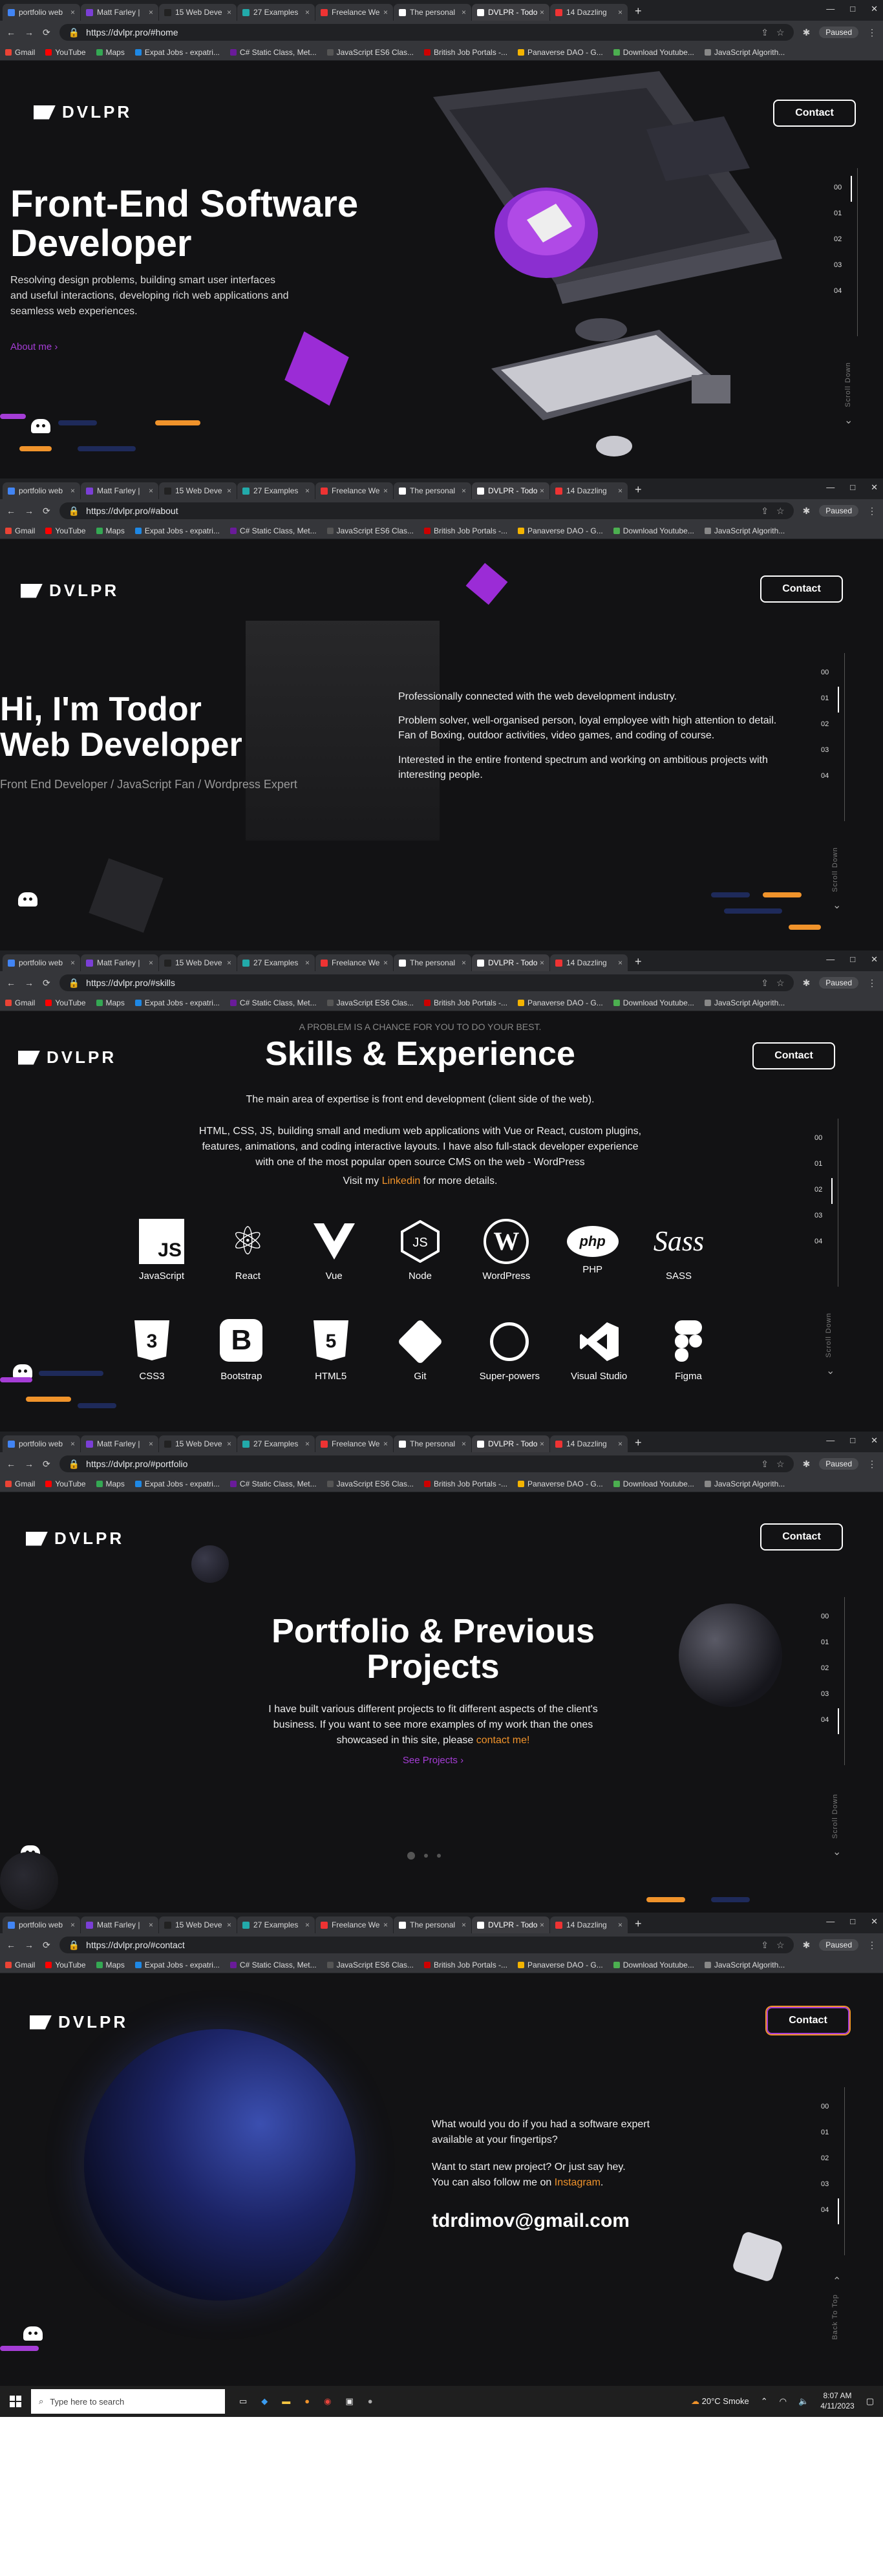 Image resolution: width=883 pixels, height=2576 pixels. Describe the element at coordinates (41, 1924) in the screenshot. I see `browser-tab: portfolio web ×` at that location.